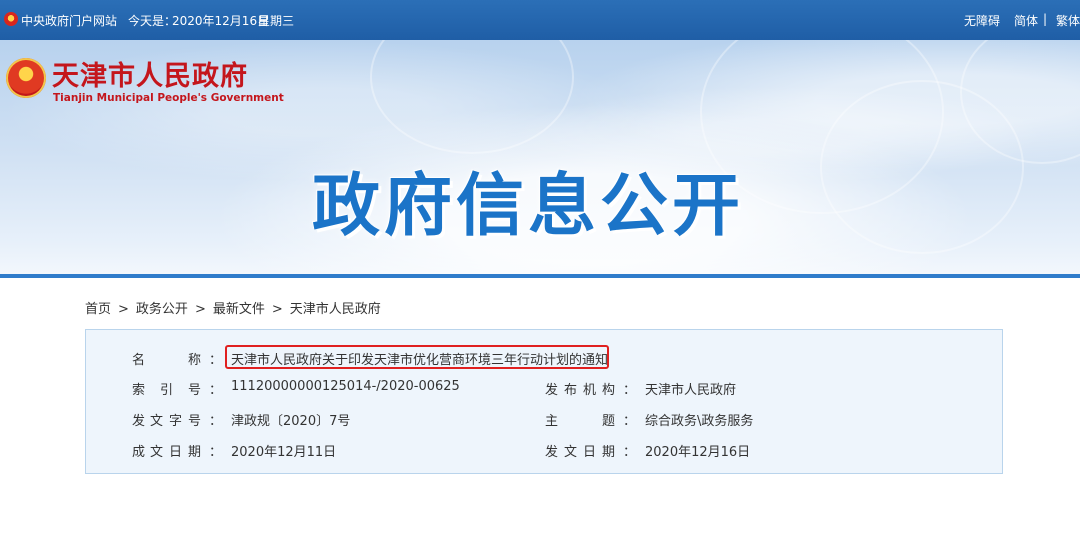 The width and height of the screenshot is (1080, 545). What do you see at coordinates (176, 452) in the screenshot?
I see `created-label-char: 日` at bounding box center [176, 452].